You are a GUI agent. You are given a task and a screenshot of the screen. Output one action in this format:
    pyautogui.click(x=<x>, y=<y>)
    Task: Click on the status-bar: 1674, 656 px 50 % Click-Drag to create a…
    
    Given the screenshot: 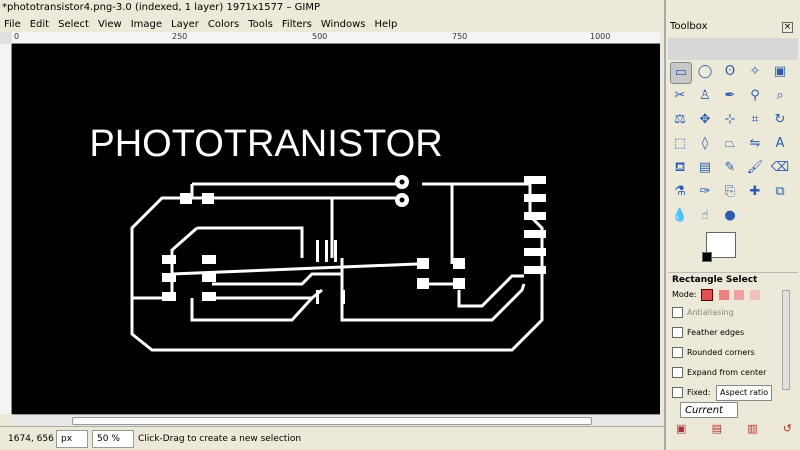 What is the action you would take?
    pyautogui.click(x=332, y=438)
    